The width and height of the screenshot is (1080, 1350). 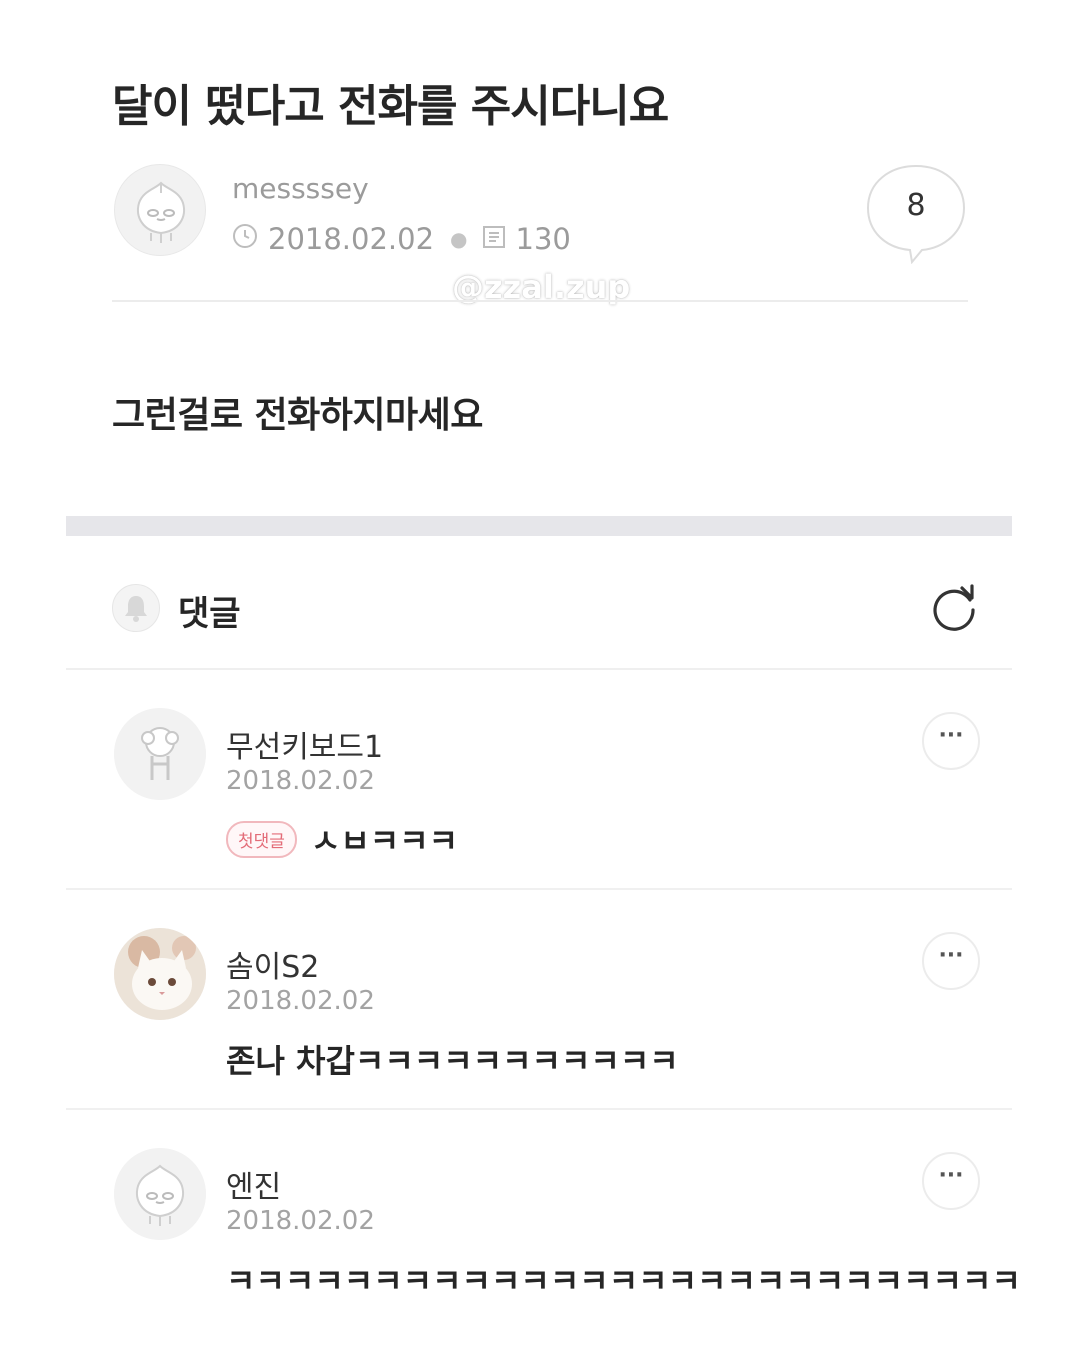 I want to click on comment-body: ㅋㅋㅋㅋㅋㅋㅋㅋㅋㅋㅋㅋㅋㅋㅋㅋㅋㅋㅋㅋㅋㅋㅋㅋㅋㅋㅋ, so click(x=623, y=1281).